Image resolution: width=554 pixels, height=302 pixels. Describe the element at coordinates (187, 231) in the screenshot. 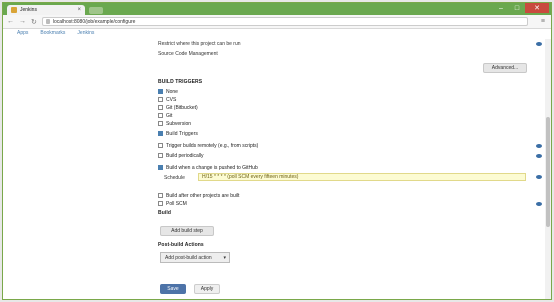

I see `add-build-step-button: Add build step` at that location.